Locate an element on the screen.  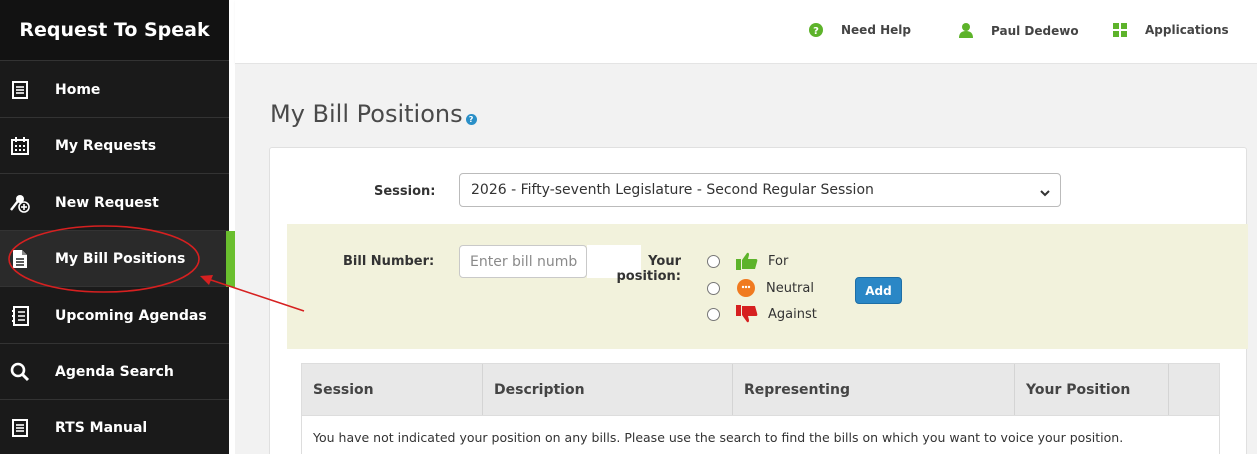
sidebar-item-label: My Bill Positions is located at coordinates (120, 258).